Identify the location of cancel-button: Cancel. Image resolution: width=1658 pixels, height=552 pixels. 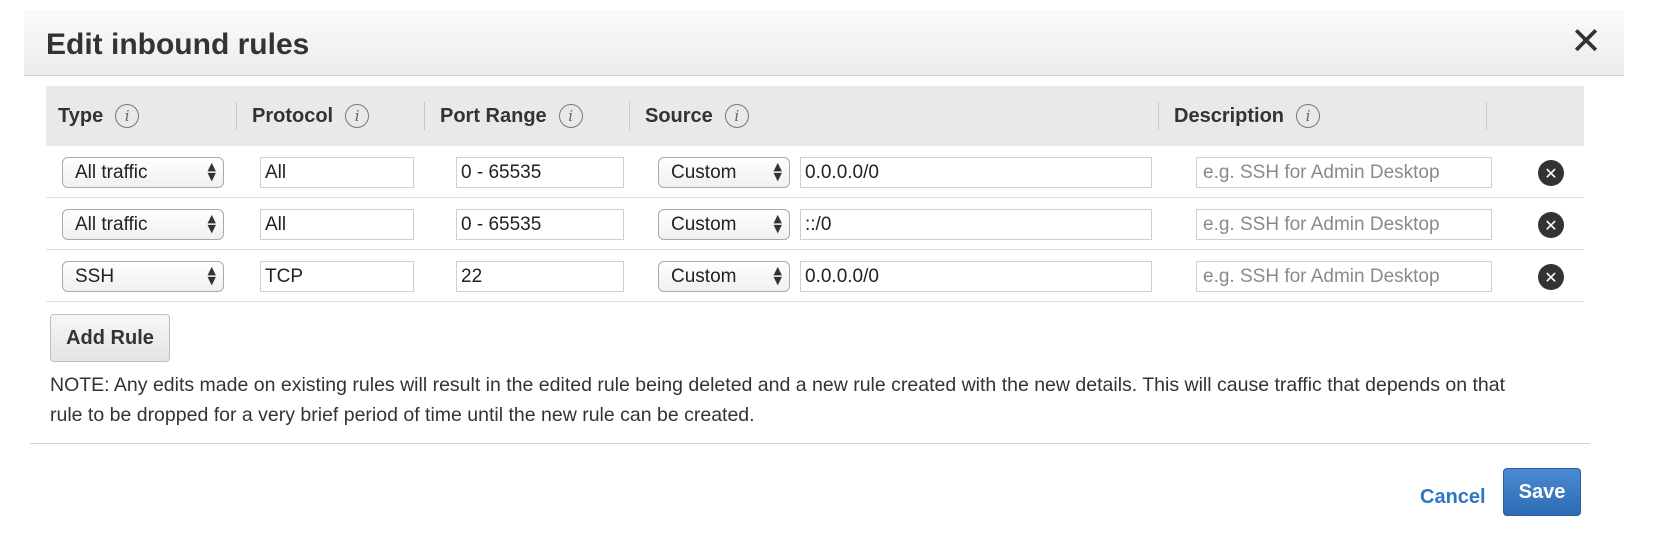
(1453, 497).